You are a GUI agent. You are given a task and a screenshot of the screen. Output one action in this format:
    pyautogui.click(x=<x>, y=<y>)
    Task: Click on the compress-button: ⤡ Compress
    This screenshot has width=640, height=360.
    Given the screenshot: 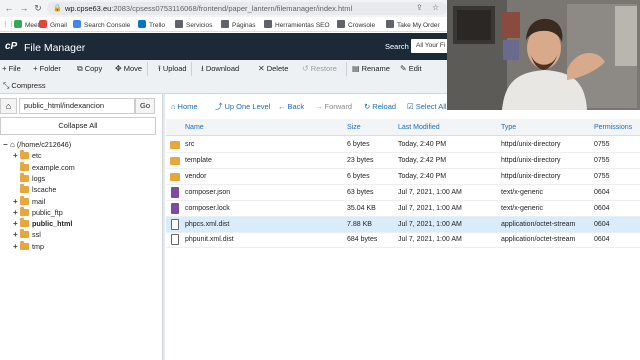 What is the action you would take?
    pyautogui.click(x=24, y=86)
    